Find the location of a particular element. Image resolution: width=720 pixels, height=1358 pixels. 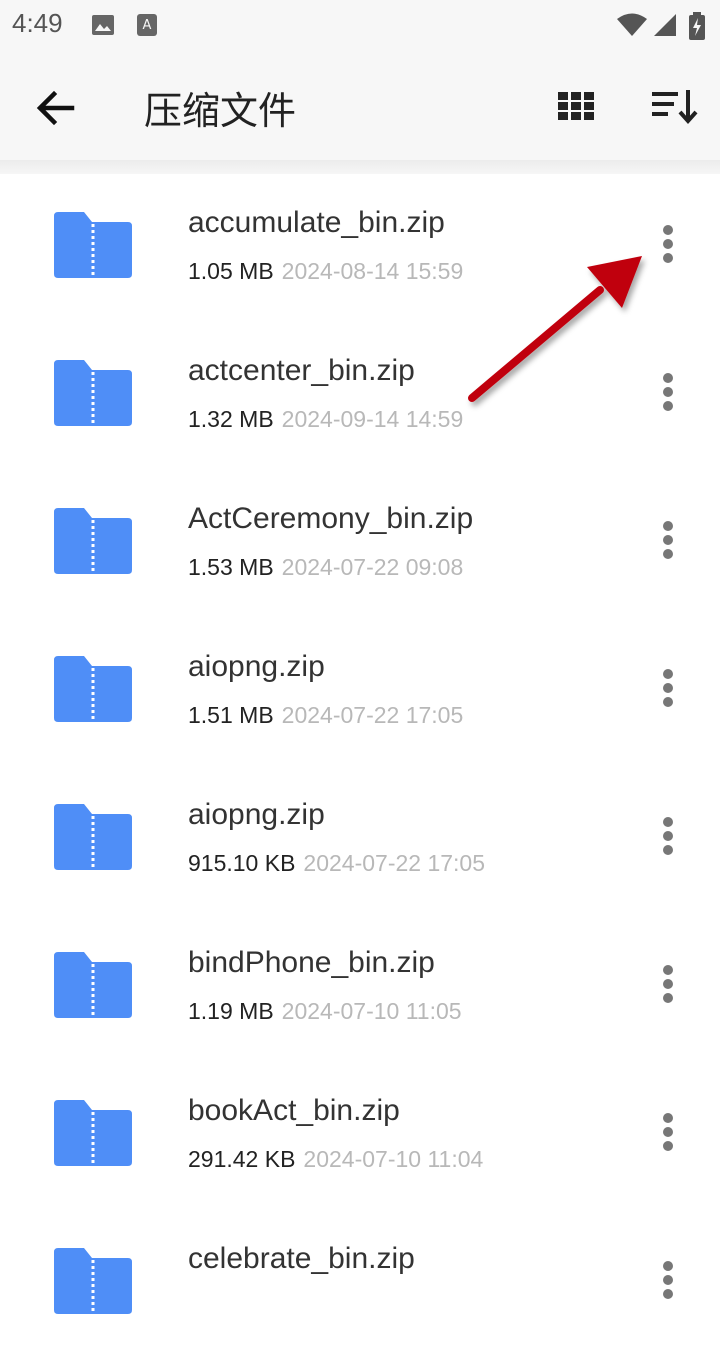

status-time: 4:49 is located at coordinates (37, 23).